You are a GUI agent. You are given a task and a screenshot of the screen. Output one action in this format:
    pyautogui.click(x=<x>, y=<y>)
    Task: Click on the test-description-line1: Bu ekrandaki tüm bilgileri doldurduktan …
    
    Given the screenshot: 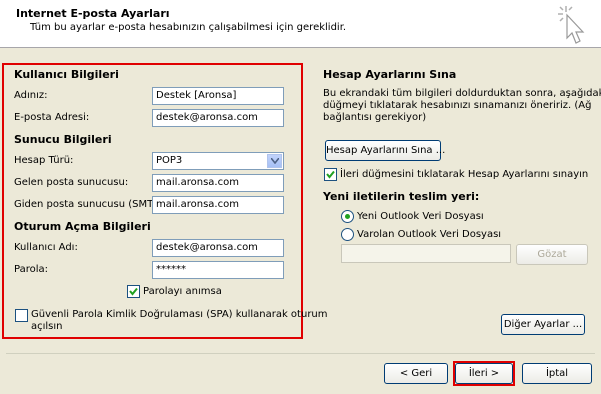 What is the action you would take?
    pyautogui.click(x=462, y=93)
    